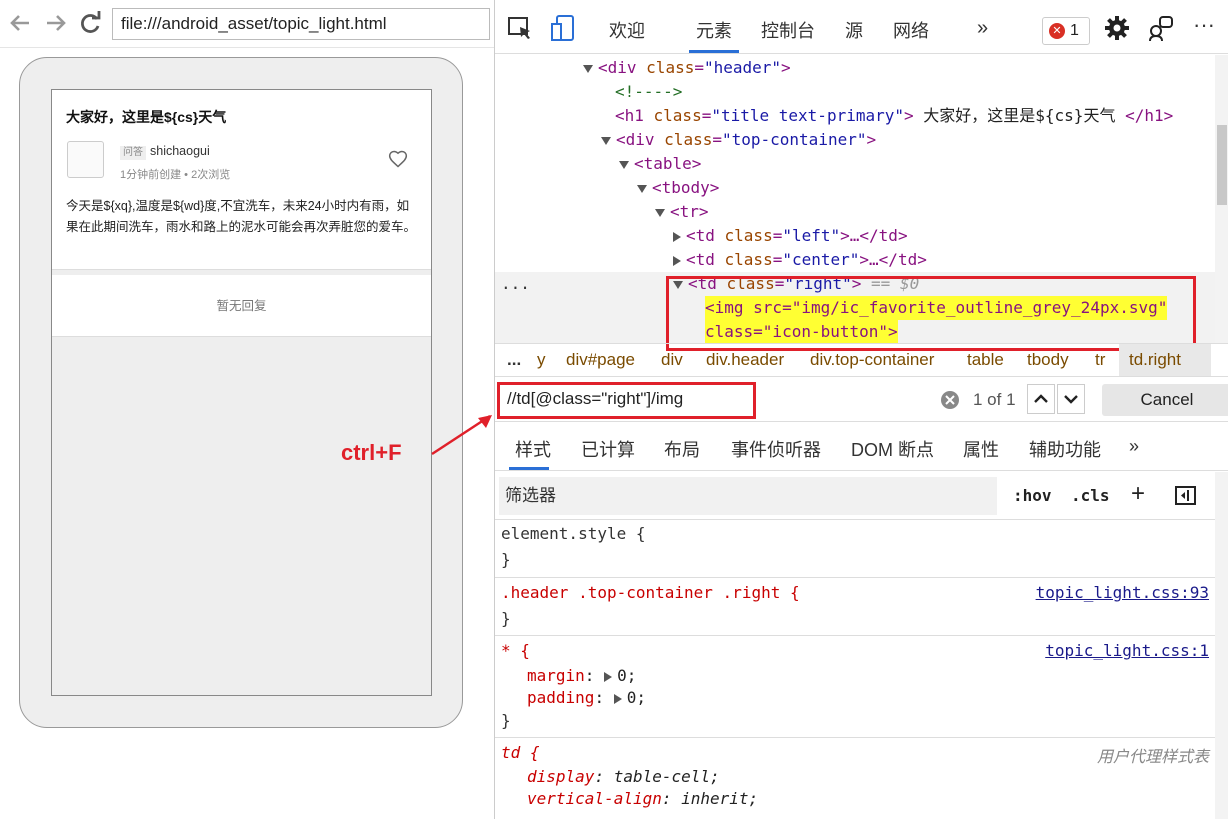 The image size is (1228, 828). Describe the element at coordinates (748, 496) in the screenshot. I see `filter-input: 筛选器` at that location.